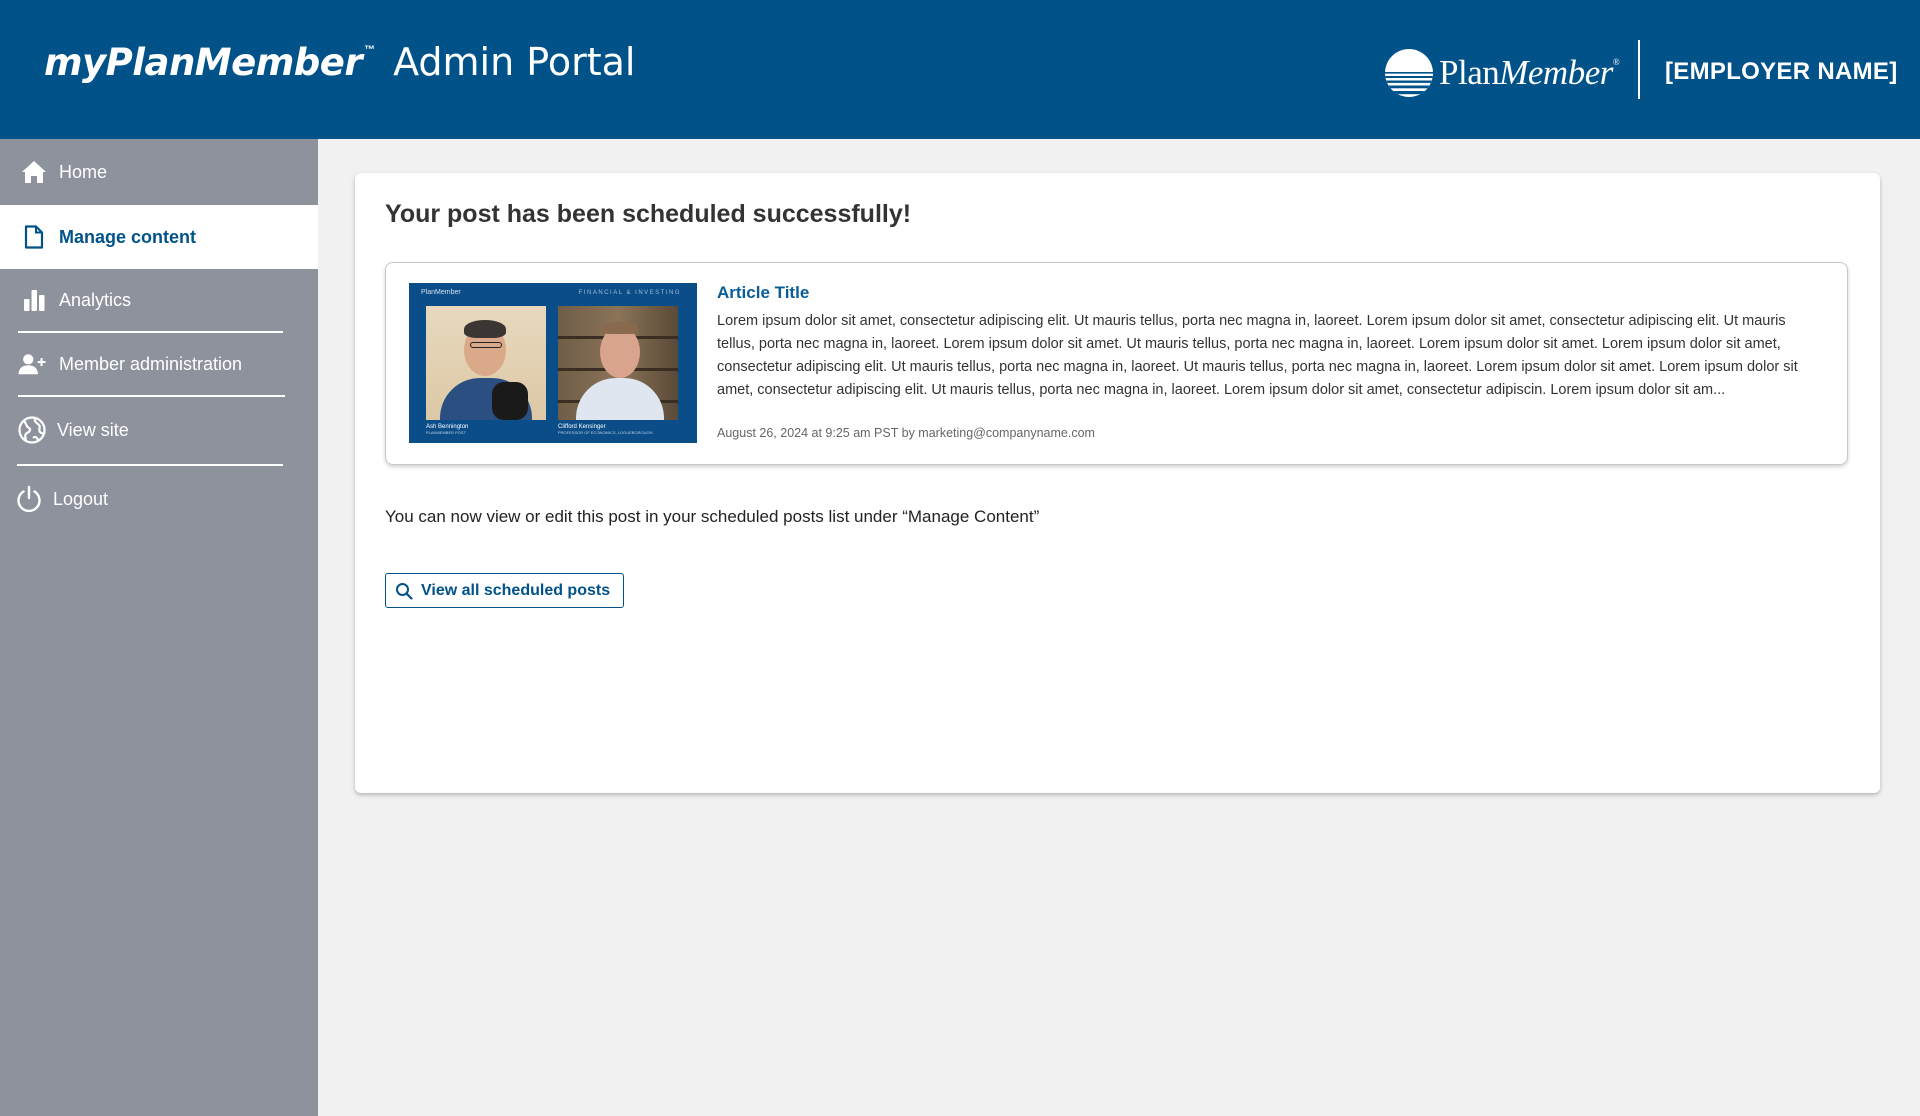  What do you see at coordinates (93, 429) in the screenshot?
I see `sidebar-item-label: View site` at bounding box center [93, 429].